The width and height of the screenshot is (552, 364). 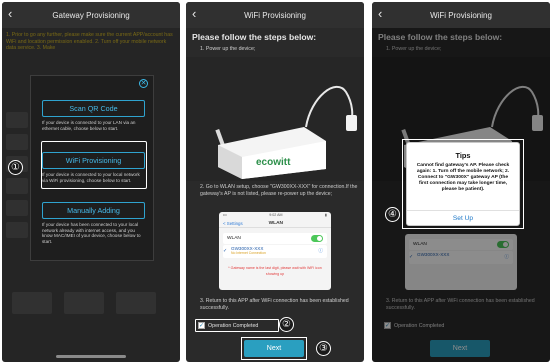 What do you see at coordinates (254, 37) in the screenshot?
I see `steps-heading: Please follow the steps below:` at bounding box center [254, 37].